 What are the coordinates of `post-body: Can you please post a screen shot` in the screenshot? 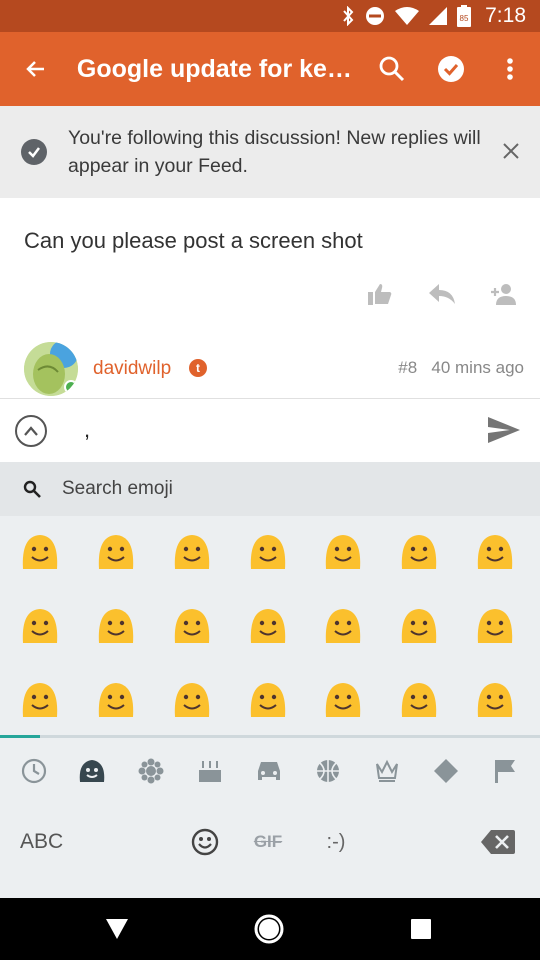 It's located at (193, 240).